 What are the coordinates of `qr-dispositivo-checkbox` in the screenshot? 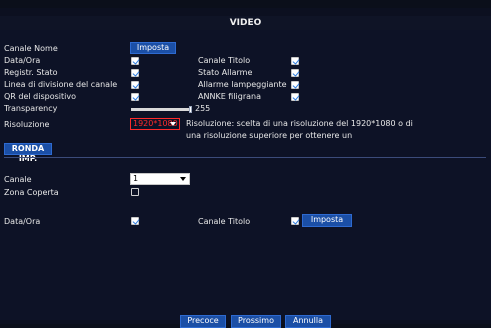 It's located at (135, 97).